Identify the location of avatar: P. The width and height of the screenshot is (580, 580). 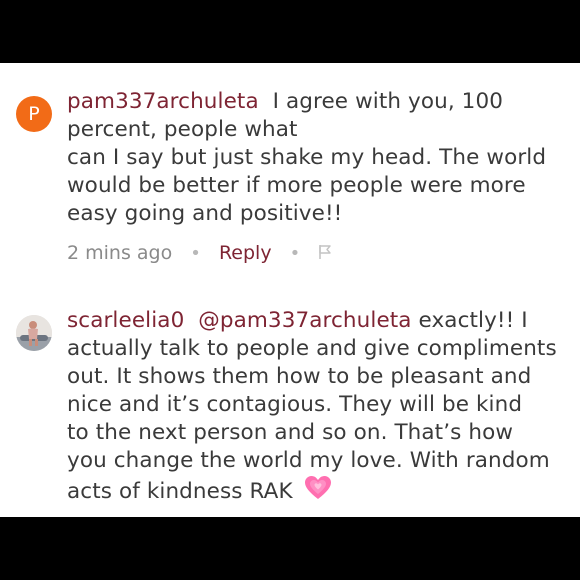
(34, 114).